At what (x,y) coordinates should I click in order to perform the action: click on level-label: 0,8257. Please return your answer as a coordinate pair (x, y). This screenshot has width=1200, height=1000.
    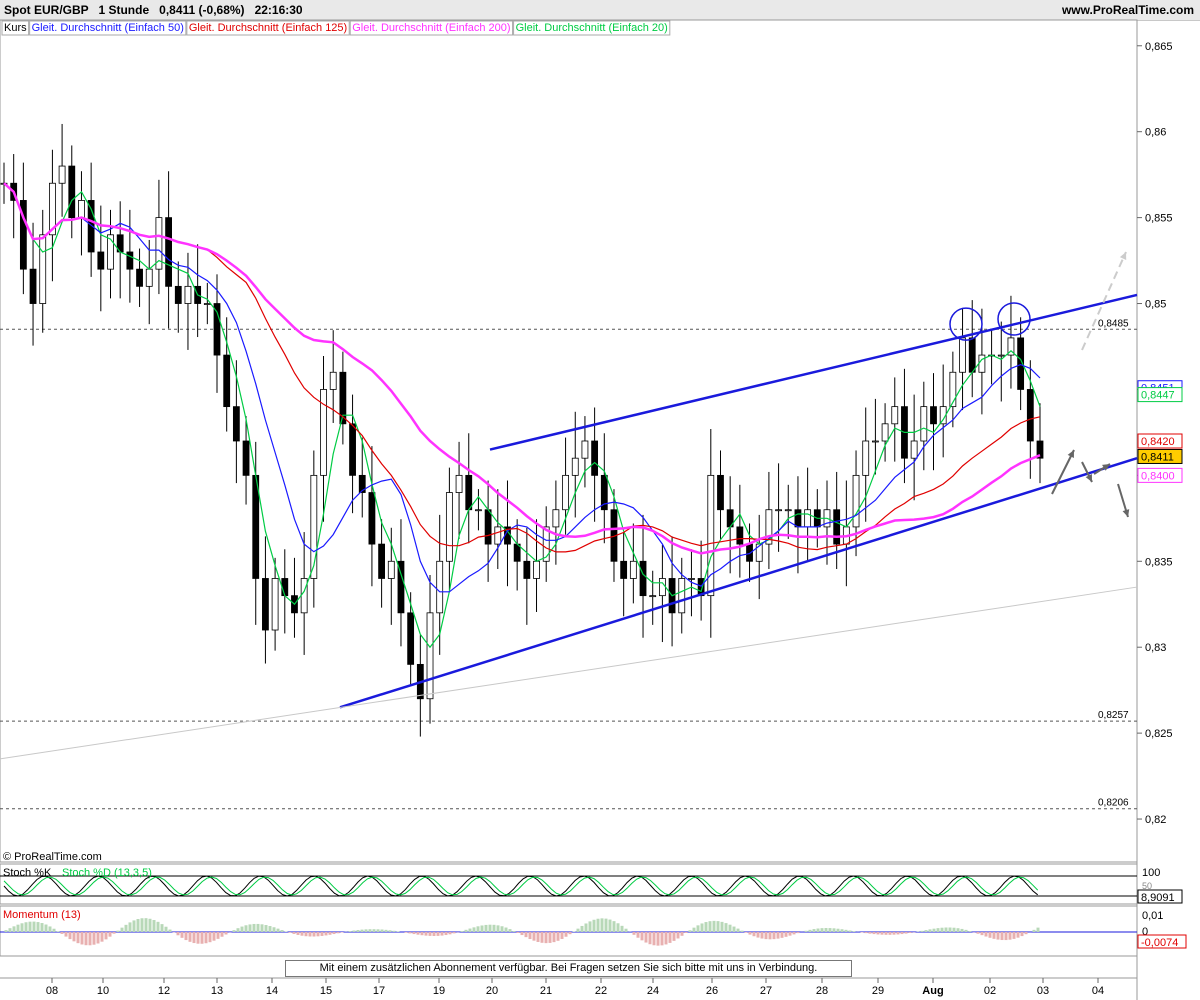
    Looking at the image, I should click on (1113, 715).